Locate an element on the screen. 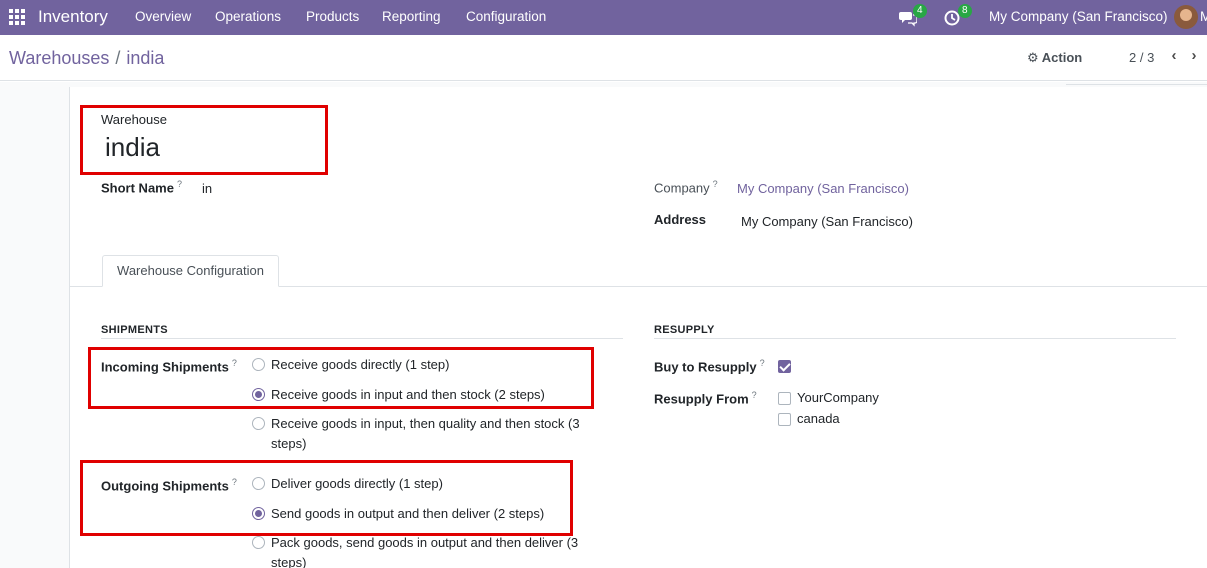  resupply-from-label: Resupply From? is located at coordinates (705, 398).